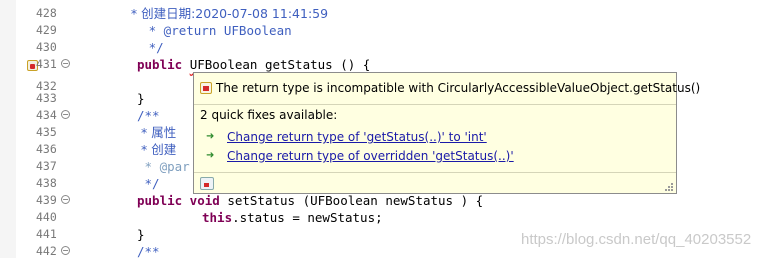 The width and height of the screenshot is (774, 260). Describe the element at coordinates (163, 166) in the screenshot. I see `code-text: * @par` at that location.